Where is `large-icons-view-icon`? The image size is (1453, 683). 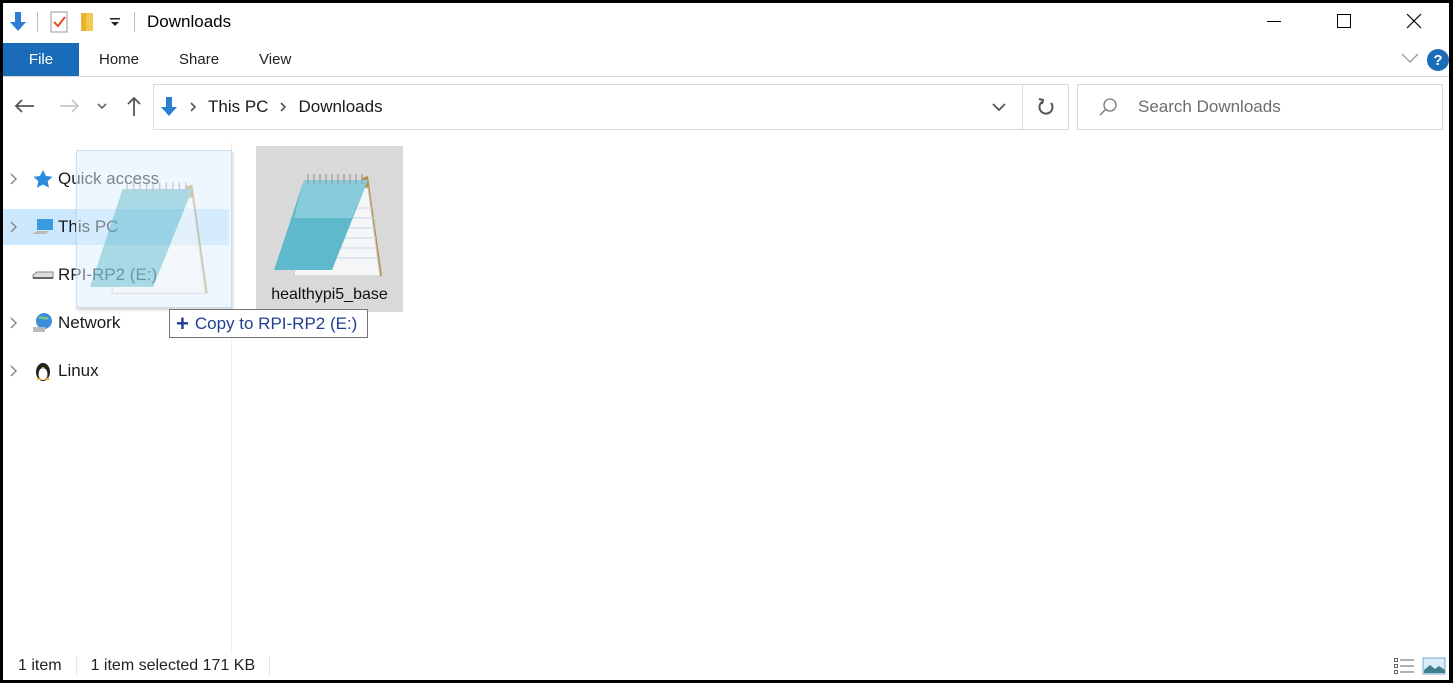
large-icons-view-icon is located at coordinates (1434, 666).